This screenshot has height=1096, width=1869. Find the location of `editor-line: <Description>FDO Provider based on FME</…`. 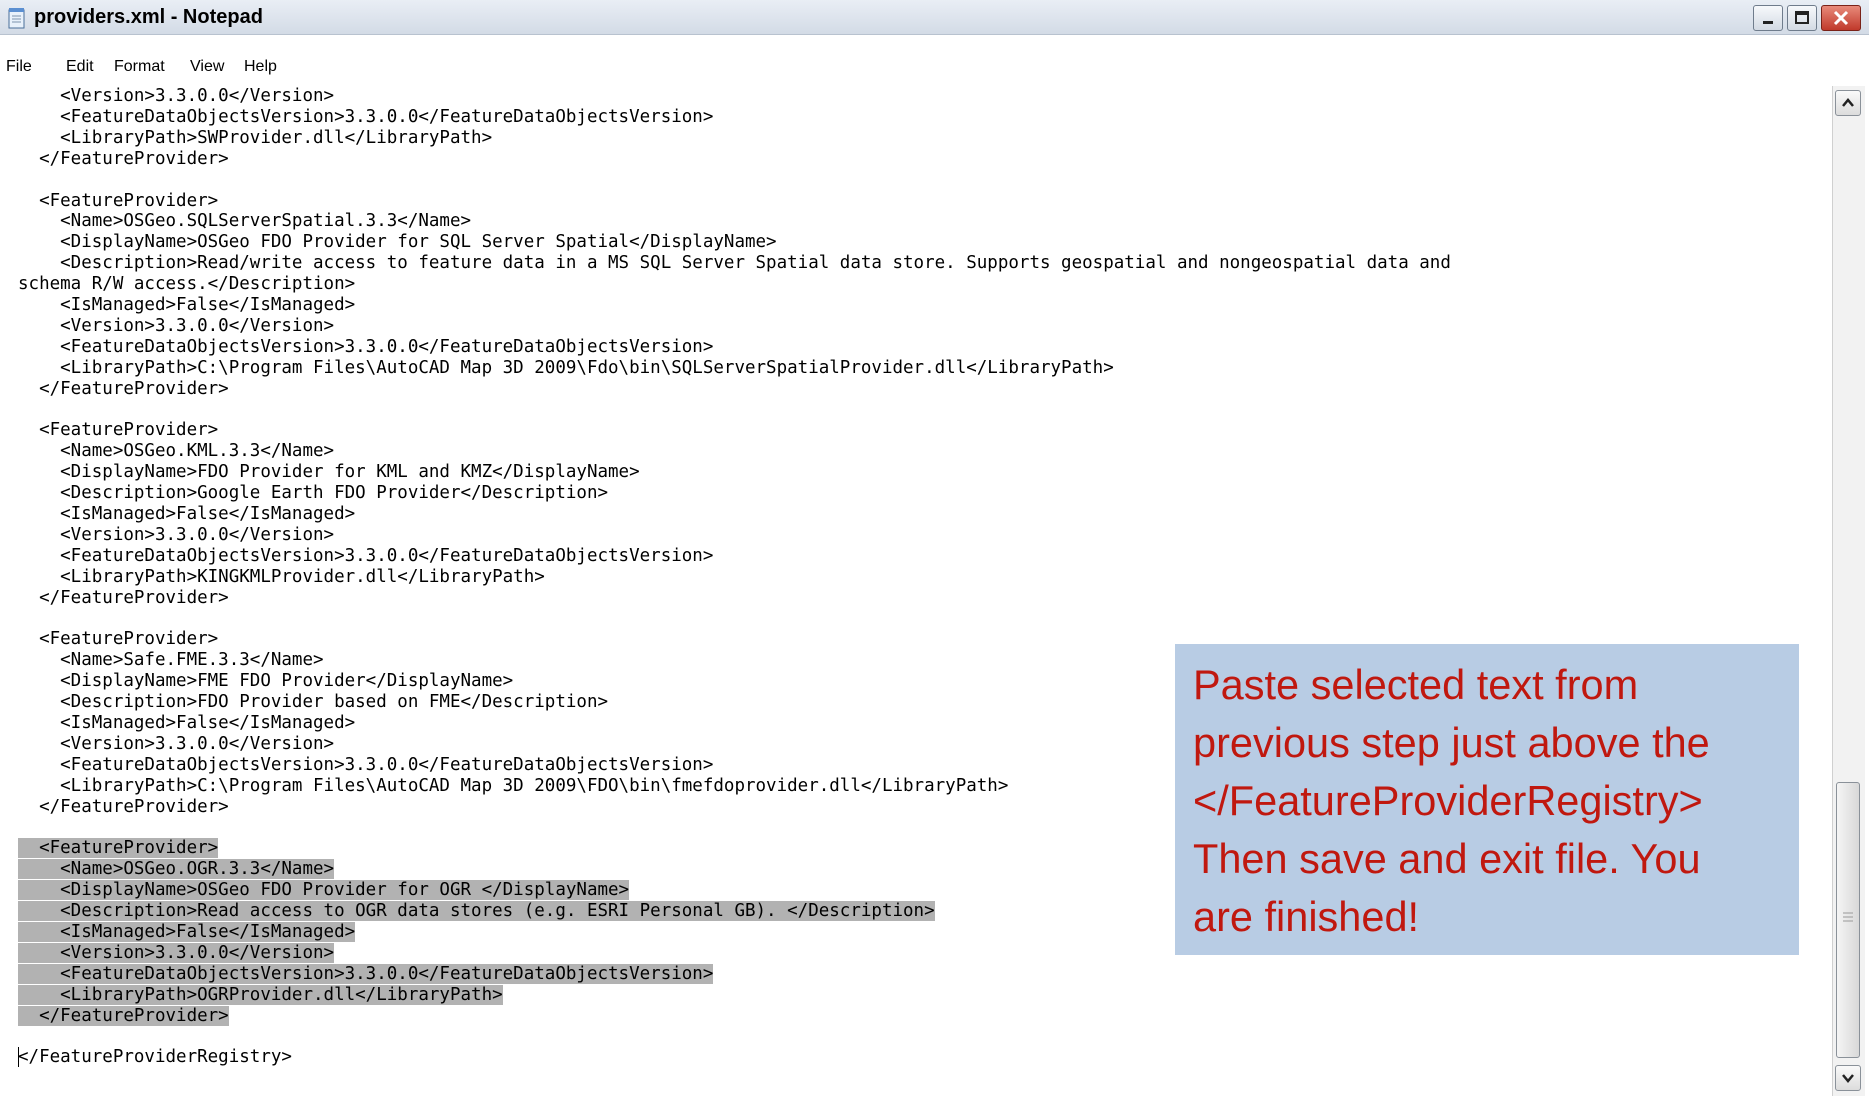

editor-line: <Description>FDO Provider based on FME</… is located at coordinates (313, 702).